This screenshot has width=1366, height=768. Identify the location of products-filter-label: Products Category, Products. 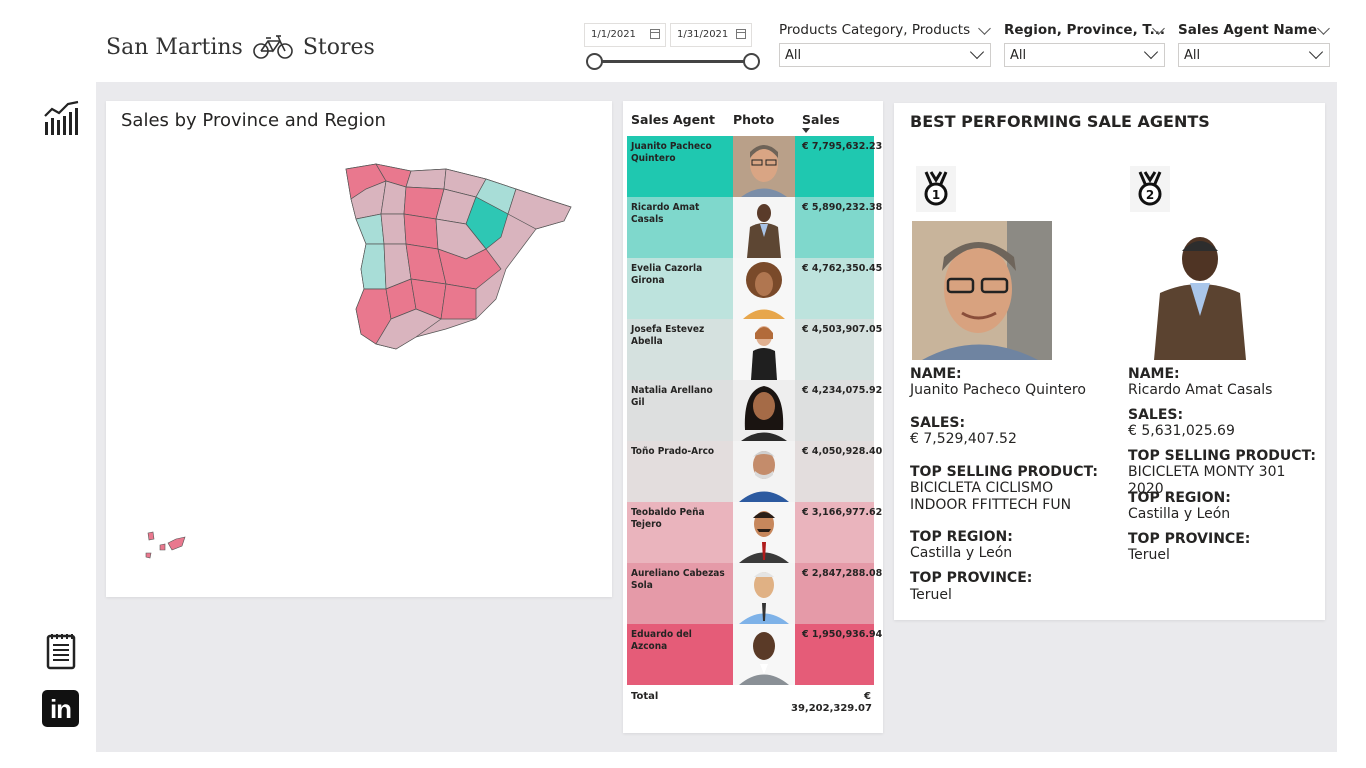
(875, 30).